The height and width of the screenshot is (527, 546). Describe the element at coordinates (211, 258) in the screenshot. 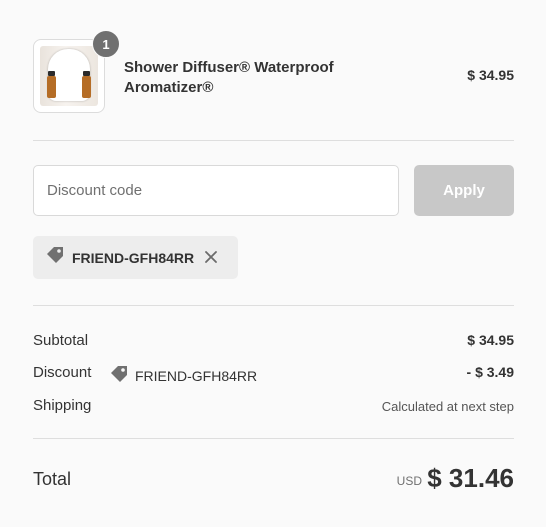

I see `remove-discount-close-icon` at that location.